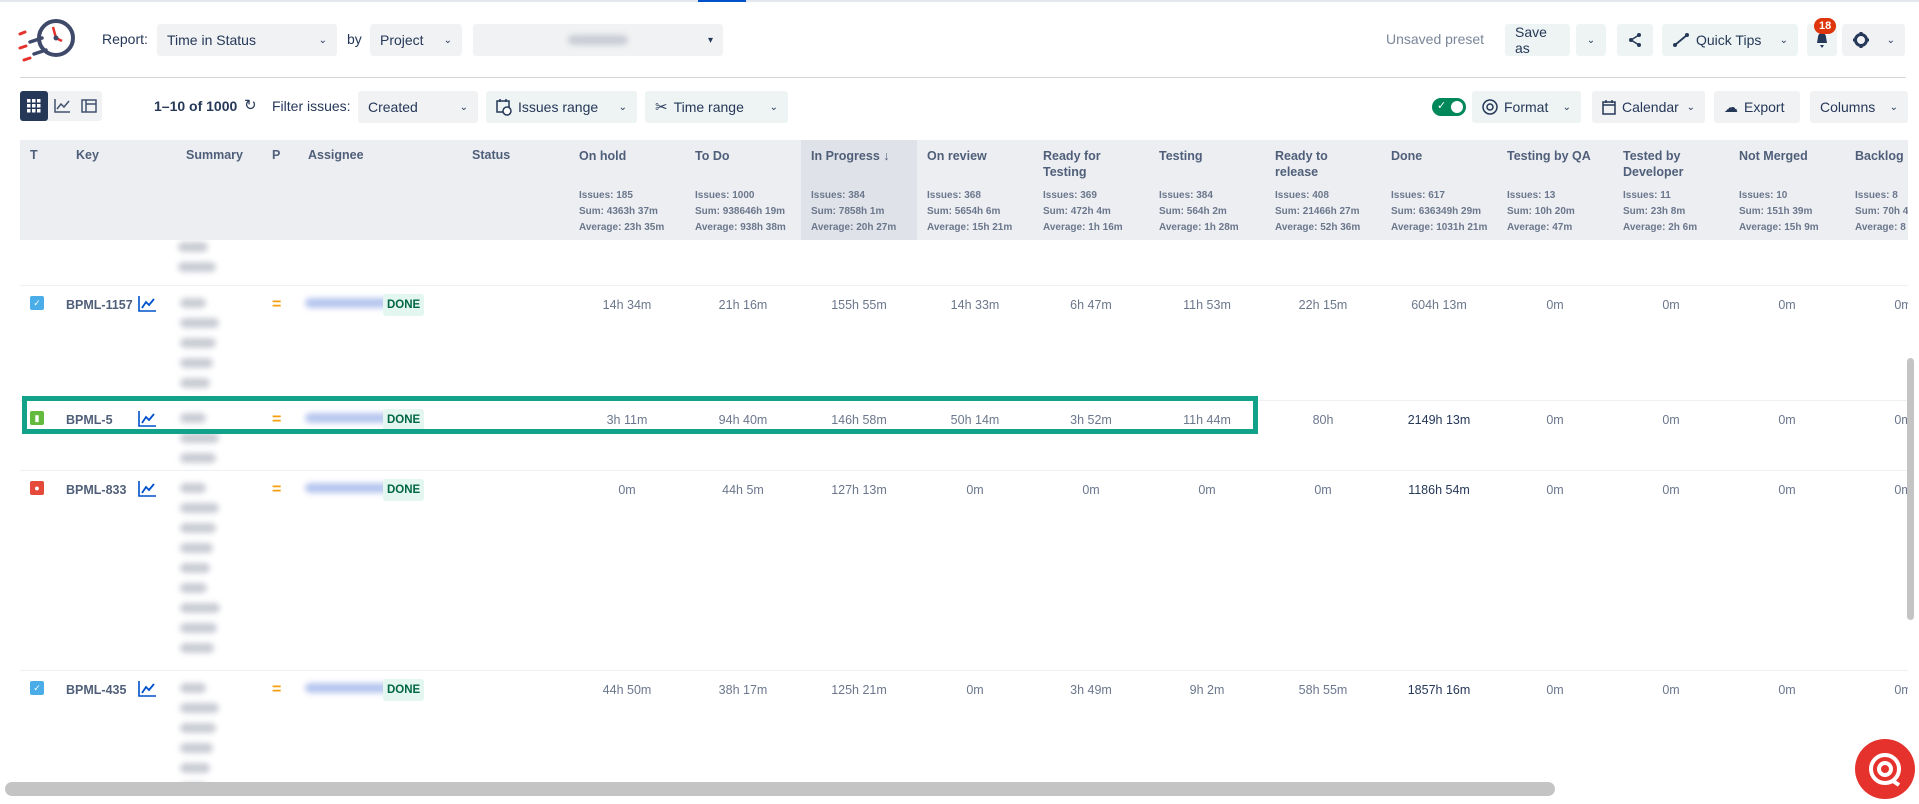  What do you see at coordinates (1436, 211) in the screenshot?
I see `stat-sum: Sum: 636349h 29m` at bounding box center [1436, 211].